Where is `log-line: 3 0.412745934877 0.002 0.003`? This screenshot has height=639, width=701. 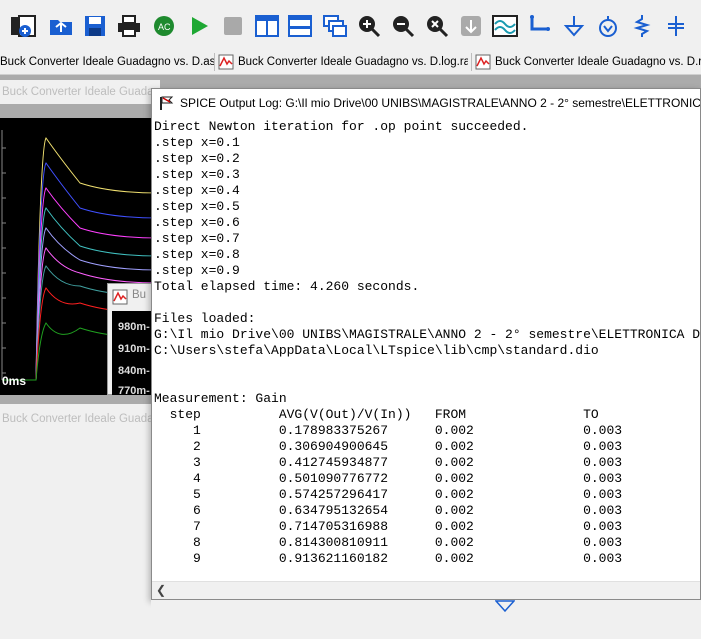
log-line: 3 0.412745934877 0.002 0.003 is located at coordinates (388, 462).